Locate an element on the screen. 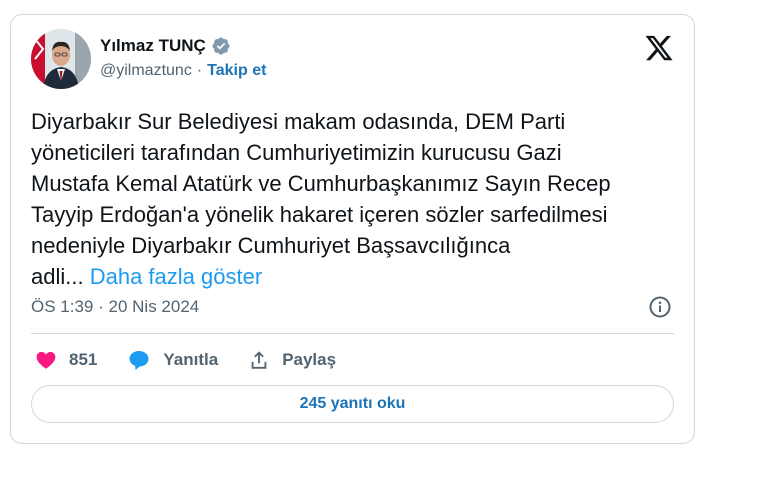 The width and height of the screenshot is (775, 484). avatar is located at coordinates (61, 59).